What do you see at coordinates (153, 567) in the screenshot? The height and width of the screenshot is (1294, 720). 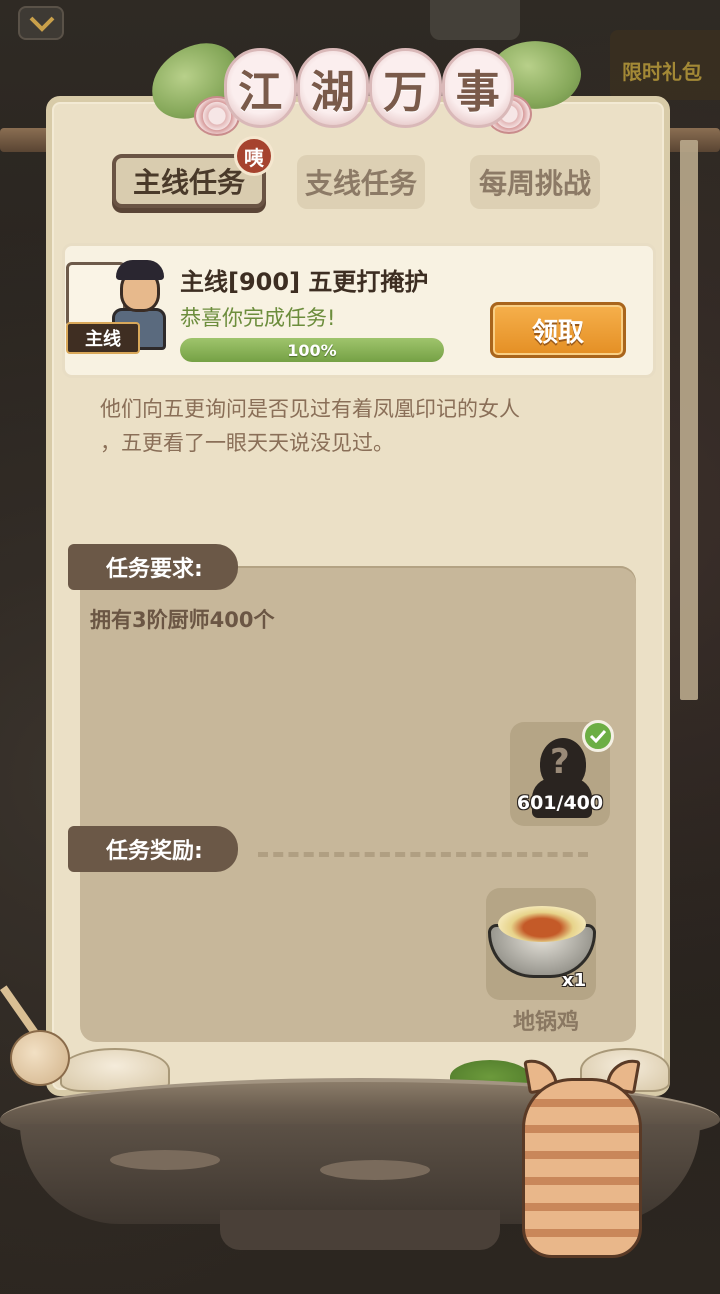 I see `requirement-header: 任务要求:` at bounding box center [153, 567].